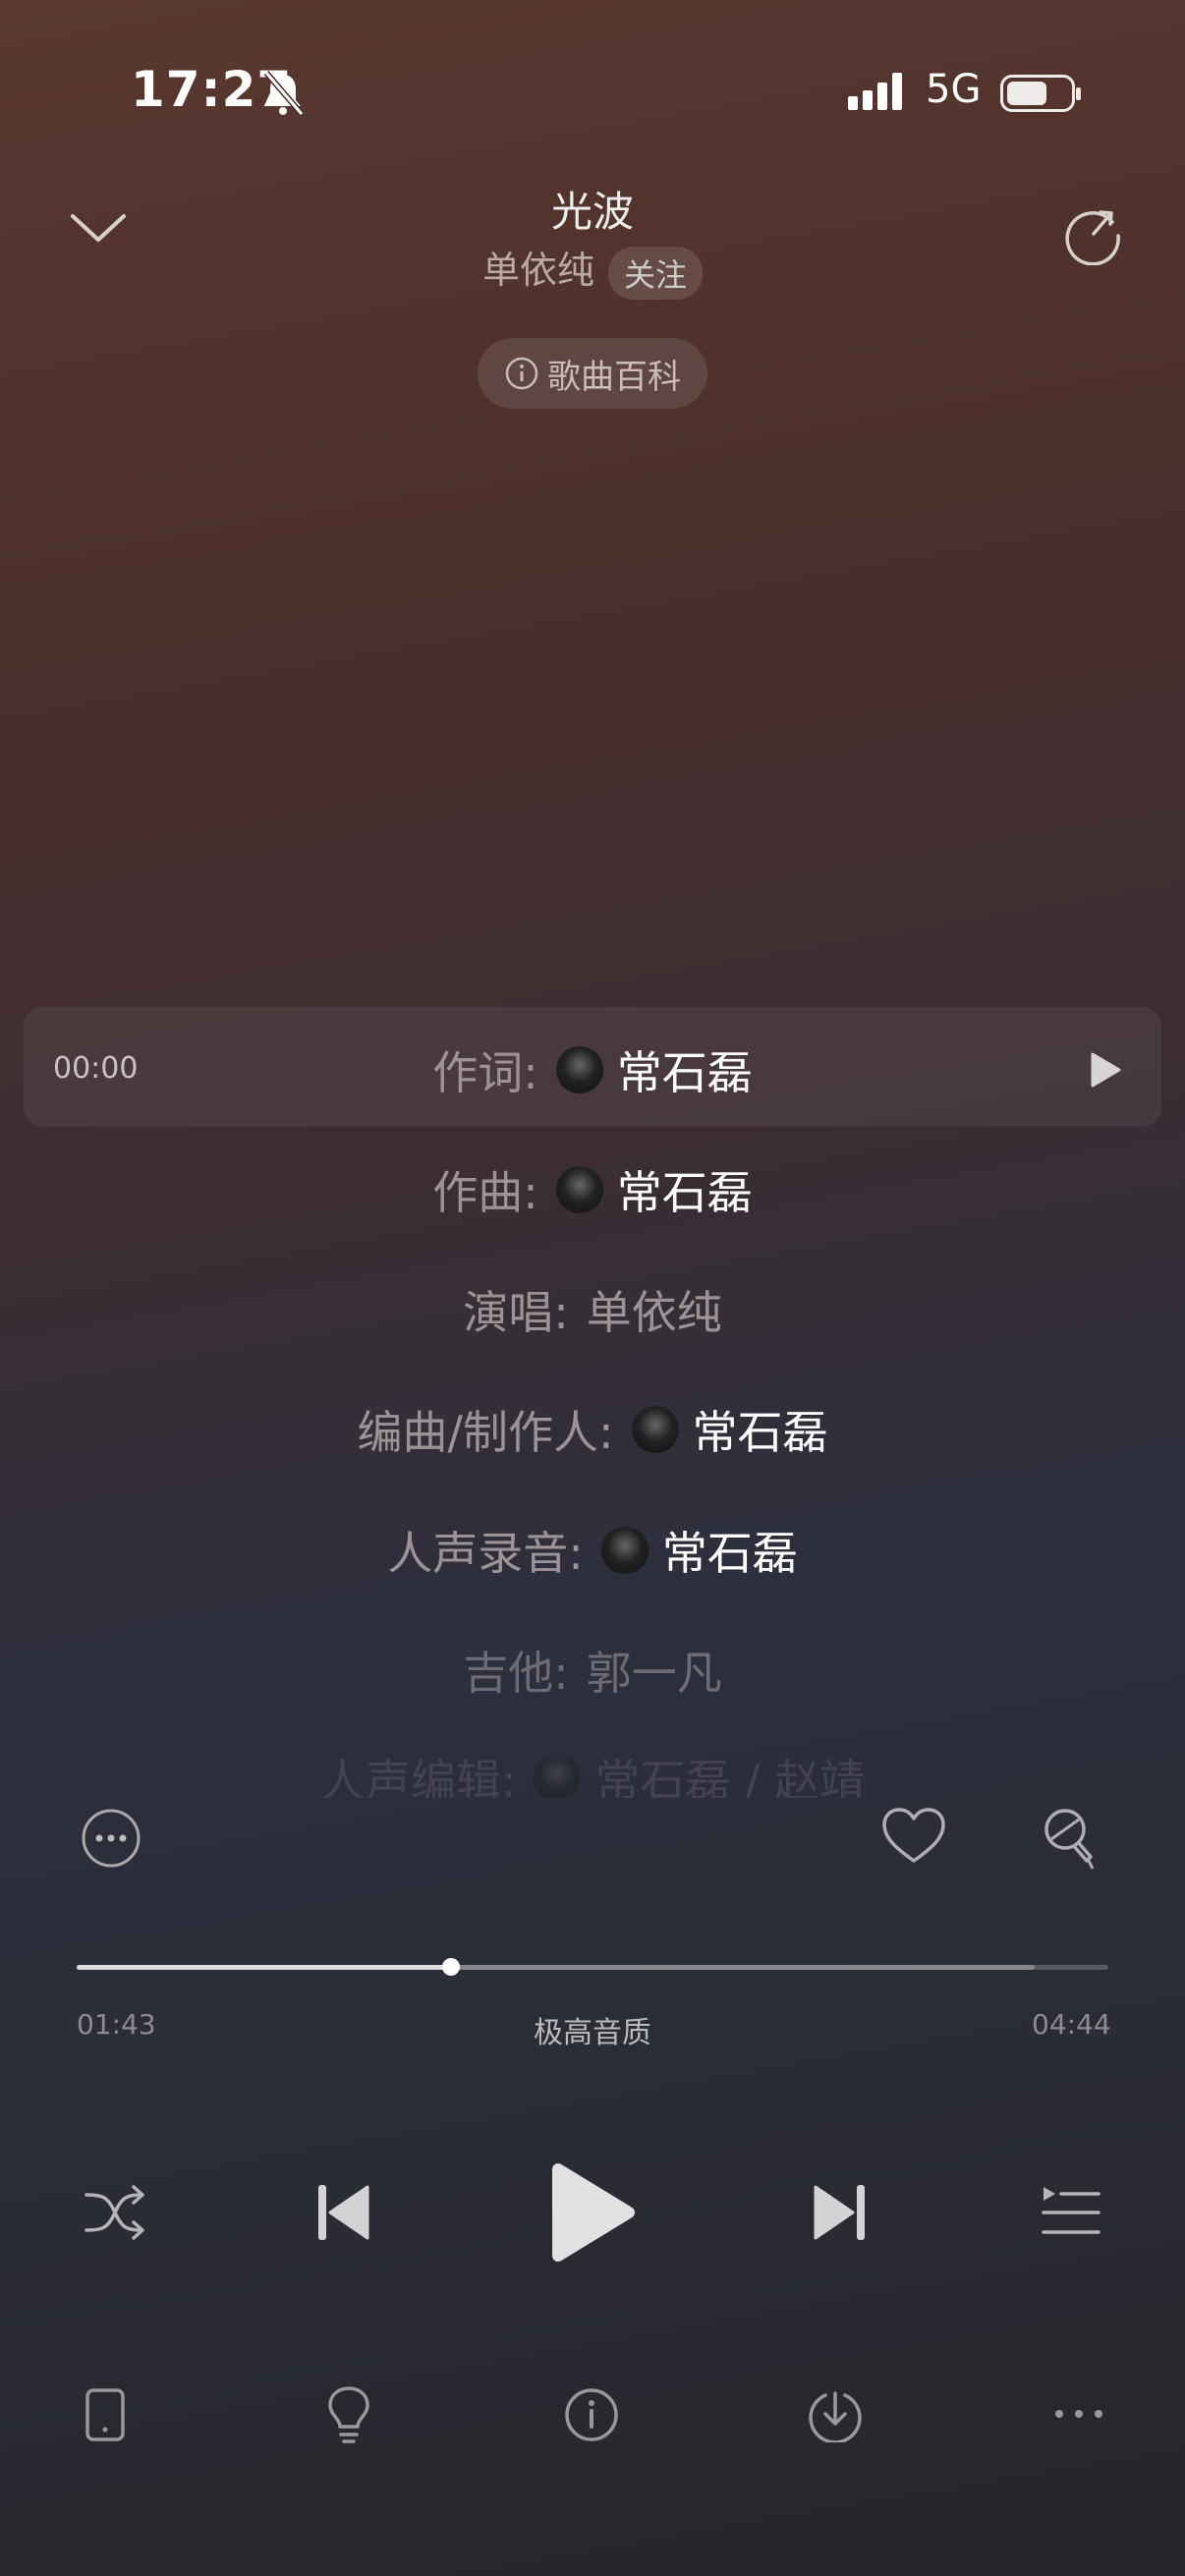 The height and width of the screenshot is (2576, 1185). I want to click on play-icon, so click(592, 2212).